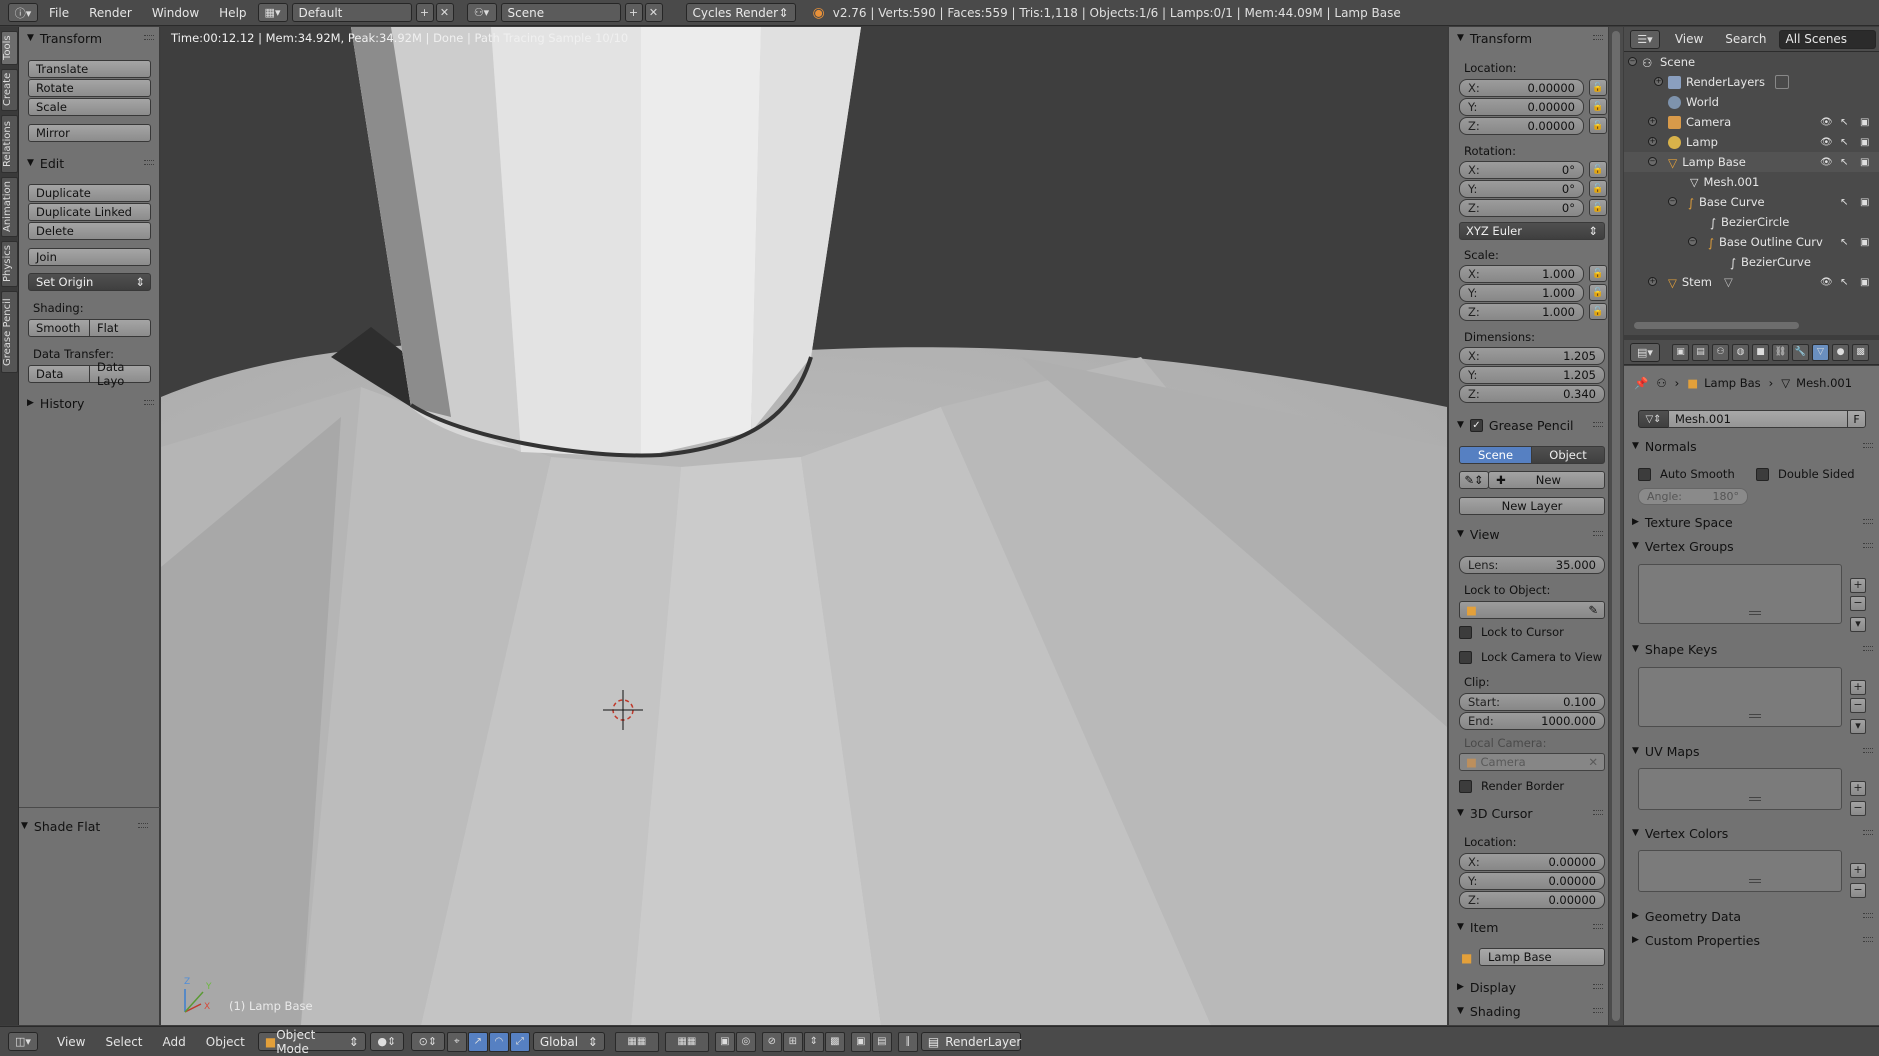  What do you see at coordinates (1593, 610) in the screenshot?
I see `eyedropper-icon: ✎` at bounding box center [1593, 610].